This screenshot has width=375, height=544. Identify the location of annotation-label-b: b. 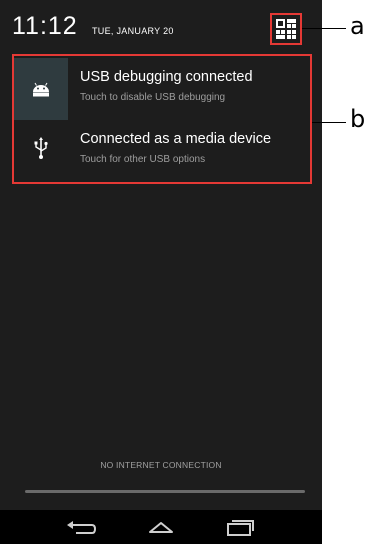
(358, 119).